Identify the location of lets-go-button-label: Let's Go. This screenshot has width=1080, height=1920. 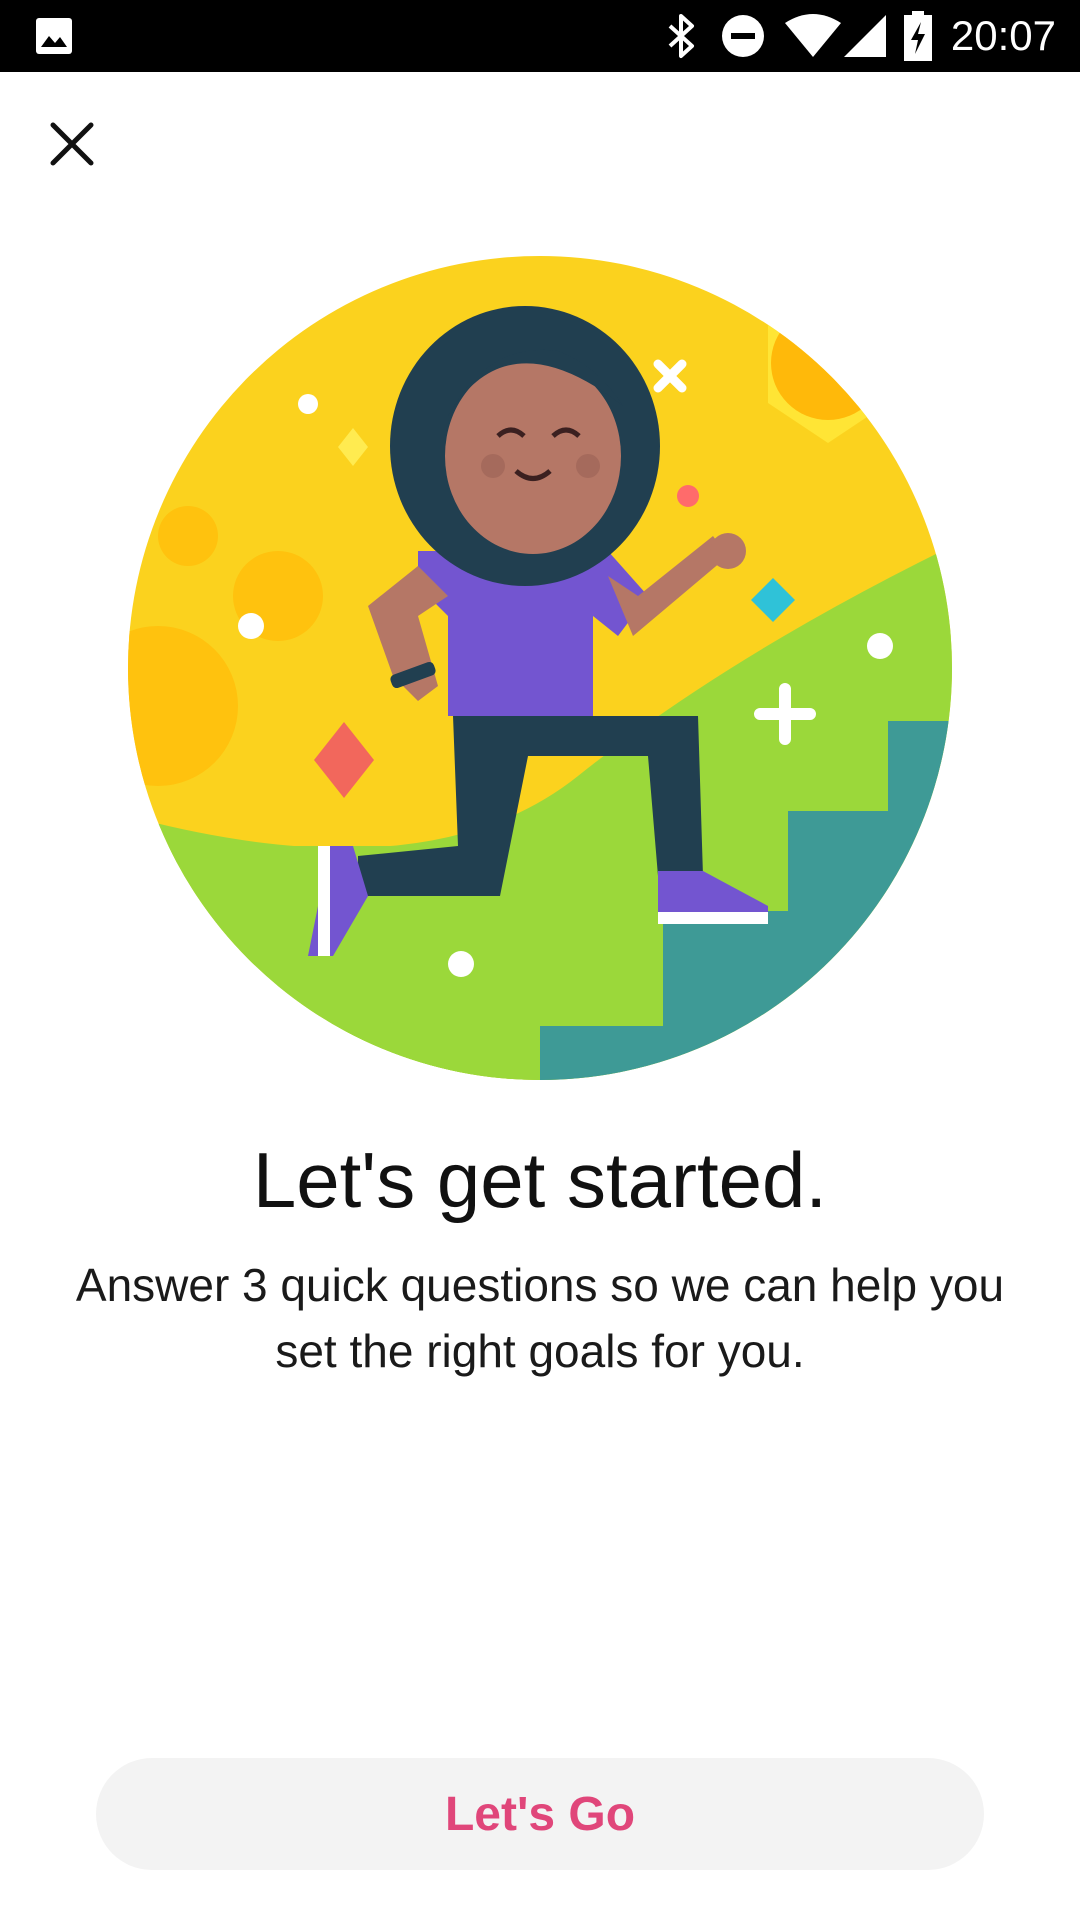
(540, 1814).